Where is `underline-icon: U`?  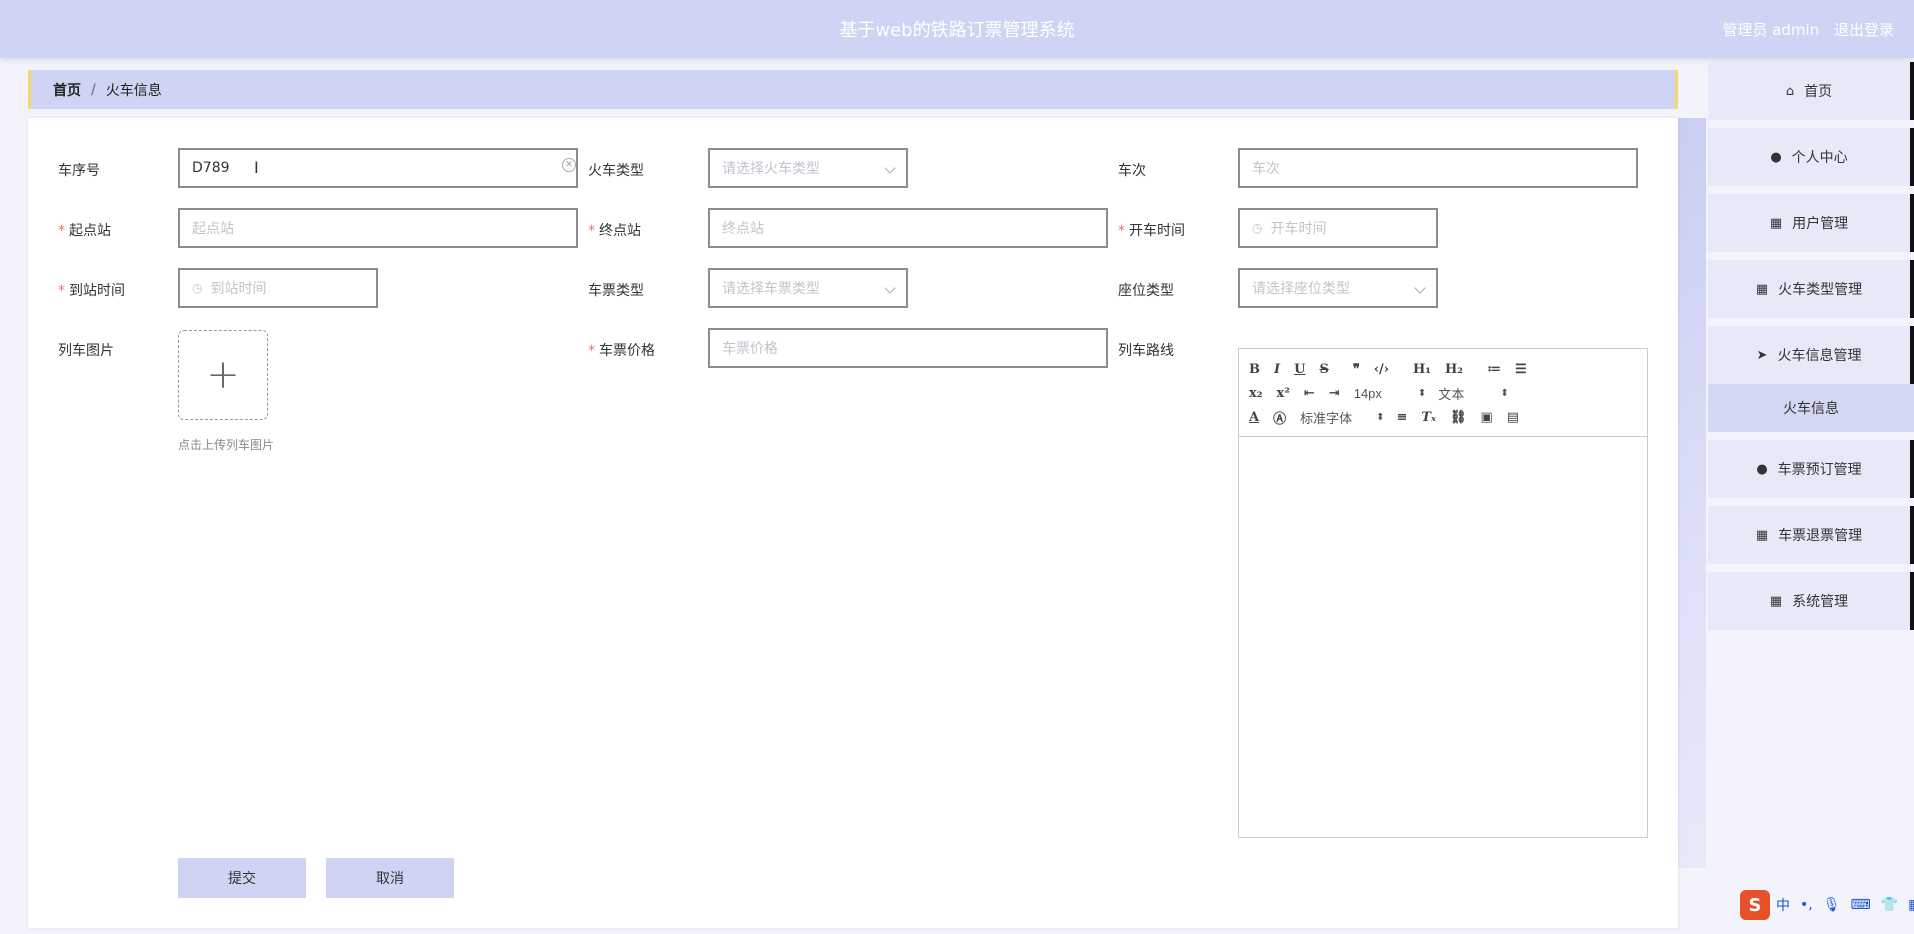
underline-icon: U is located at coordinates (1299, 369).